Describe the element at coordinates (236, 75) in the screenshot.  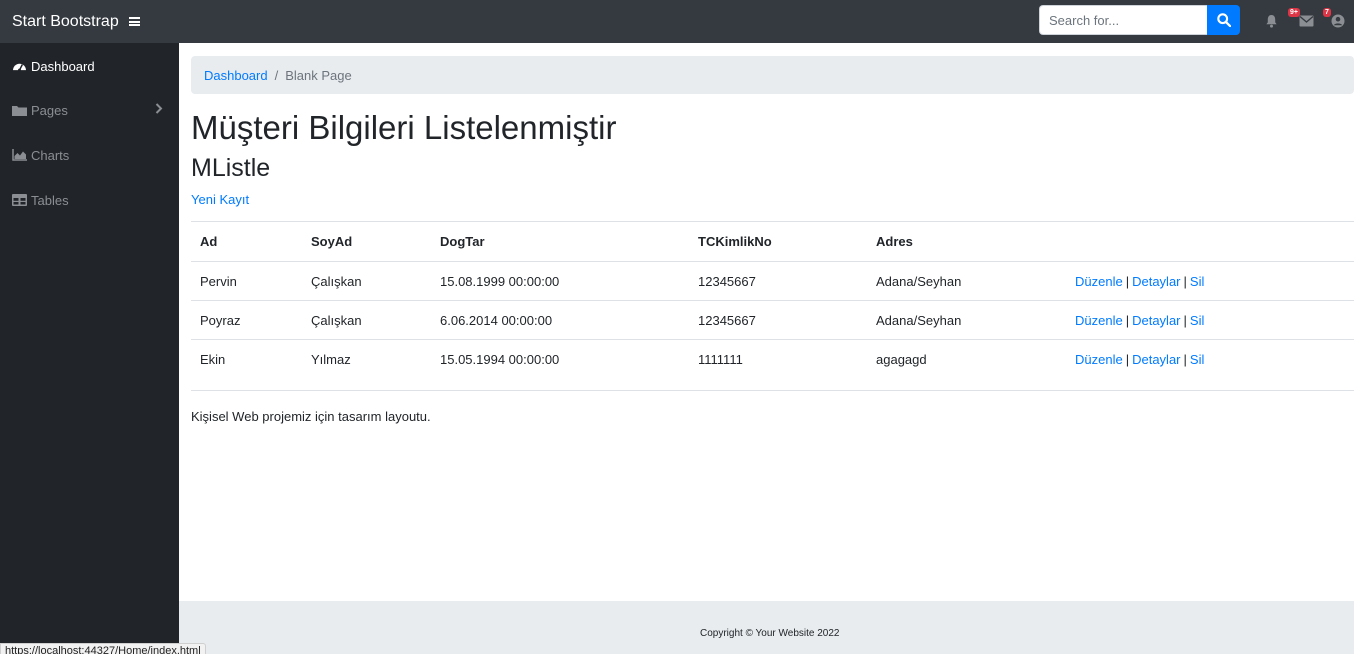
I see `breadcrumb-dashboard-link: Dashboard` at that location.